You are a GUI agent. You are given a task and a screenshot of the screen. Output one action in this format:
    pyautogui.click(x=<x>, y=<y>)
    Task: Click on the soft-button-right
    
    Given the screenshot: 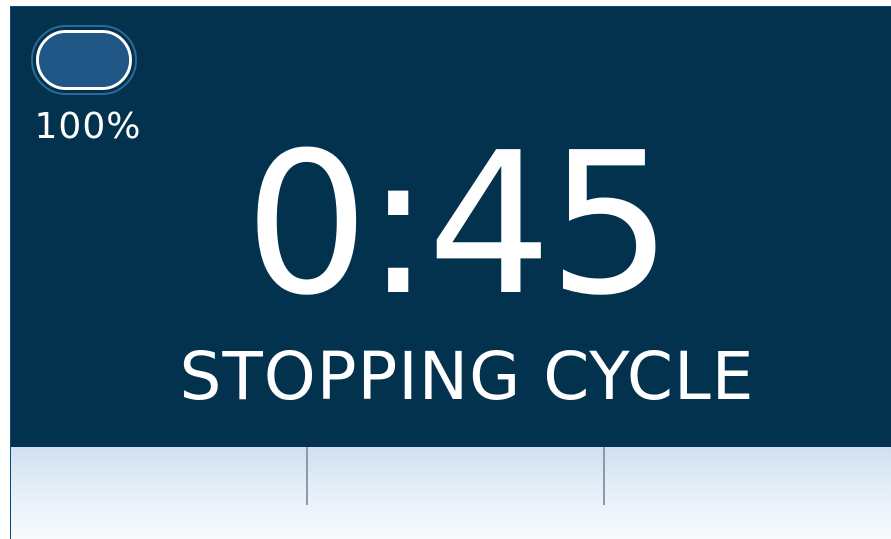 What is the action you would take?
    pyautogui.click(x=748, y=476)
    